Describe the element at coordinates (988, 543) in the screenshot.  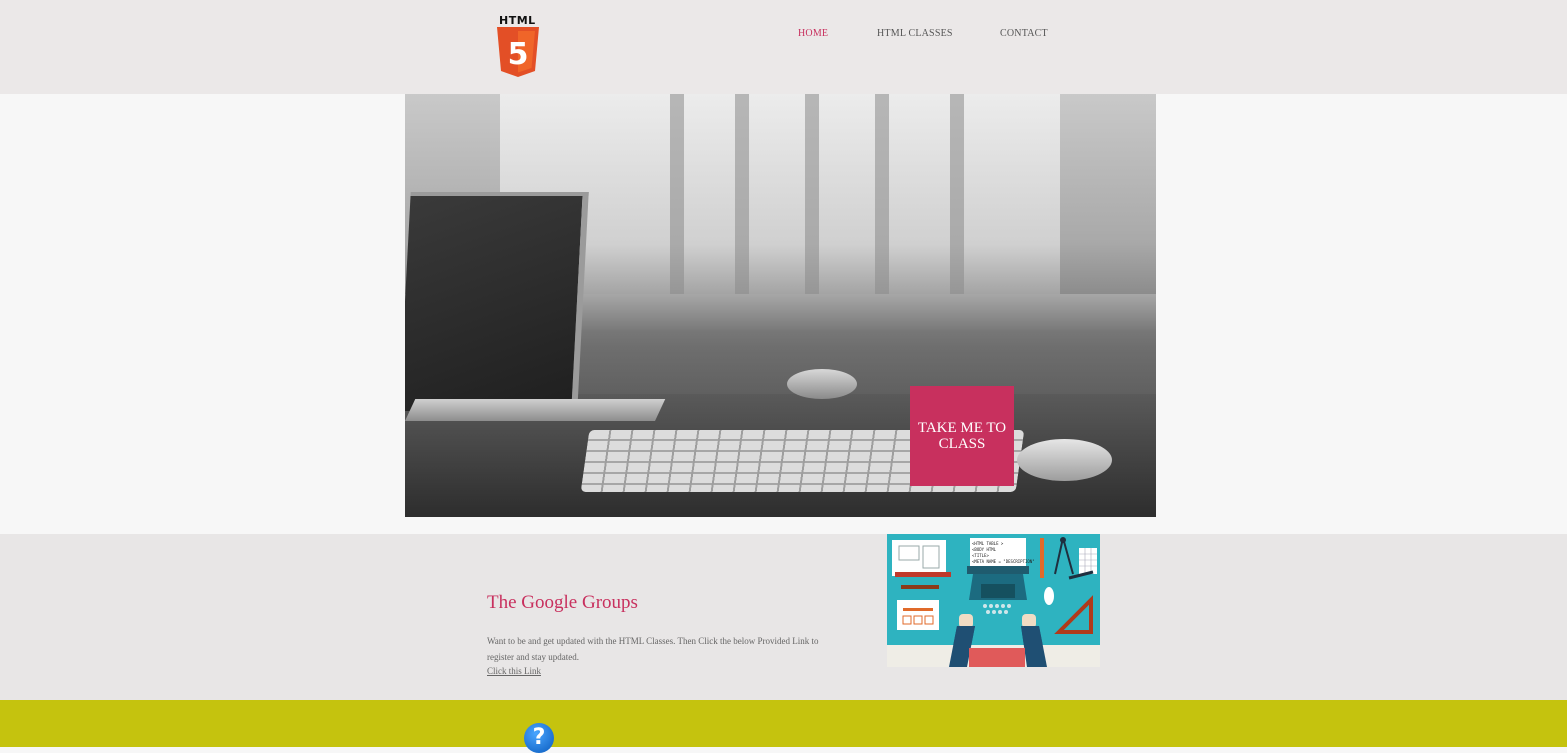
I see `svg-text: <HTML TABLE >` at that location.